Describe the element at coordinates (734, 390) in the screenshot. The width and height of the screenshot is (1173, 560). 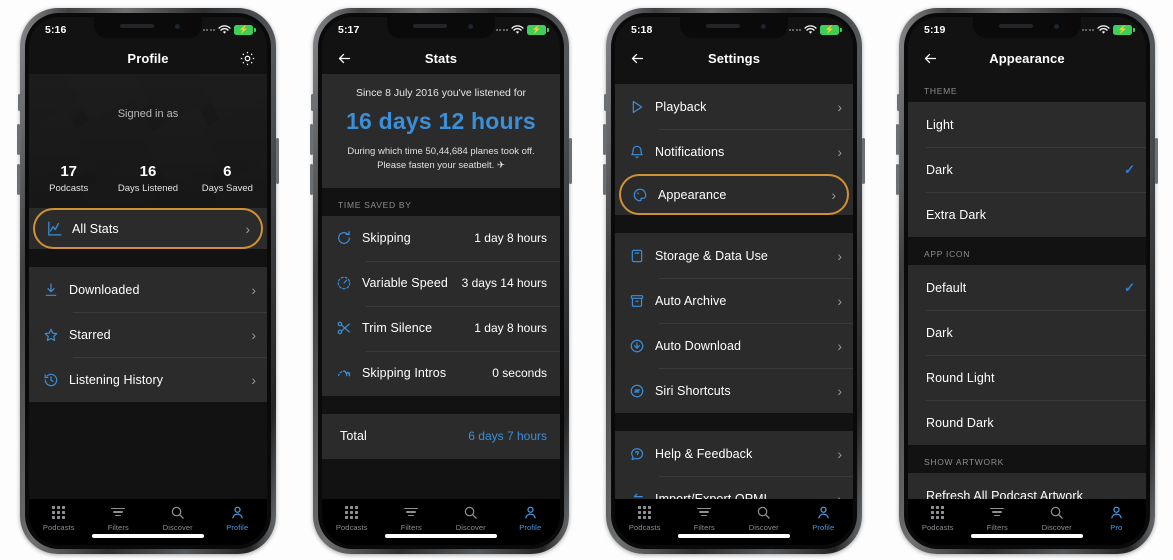
I see `row-siri-shortcuts: Siri Shortcuts ›` at that location.